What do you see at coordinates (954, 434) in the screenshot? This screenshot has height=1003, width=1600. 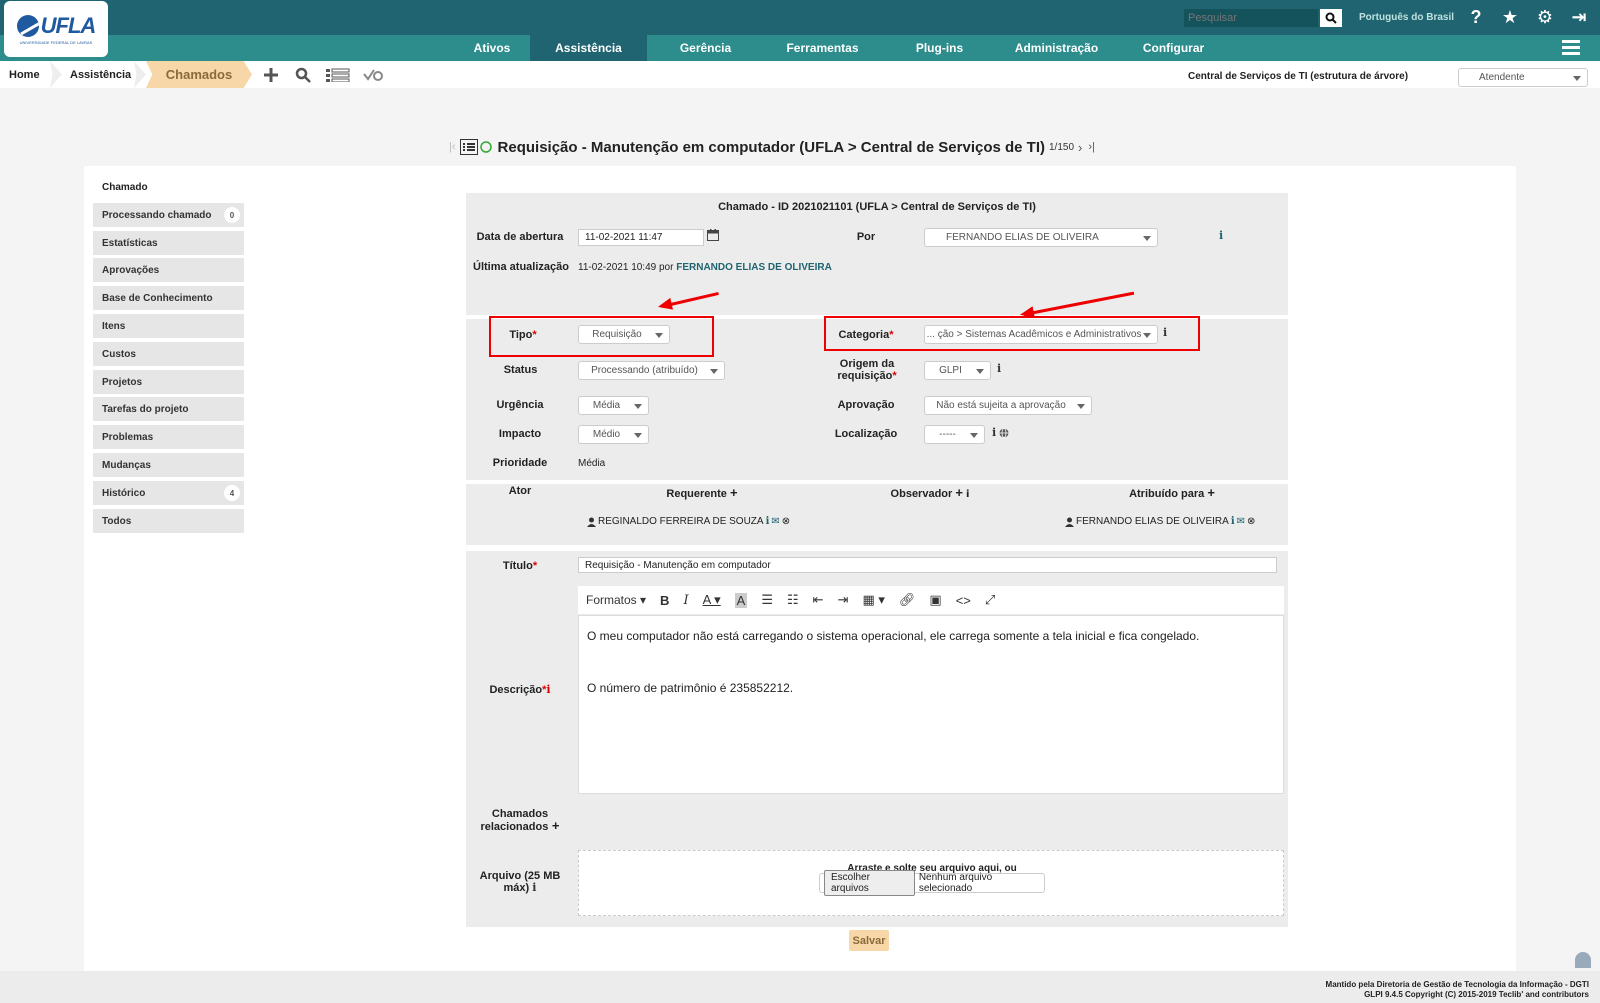 I see `location-select: -----` at bounding box center [954, 434].